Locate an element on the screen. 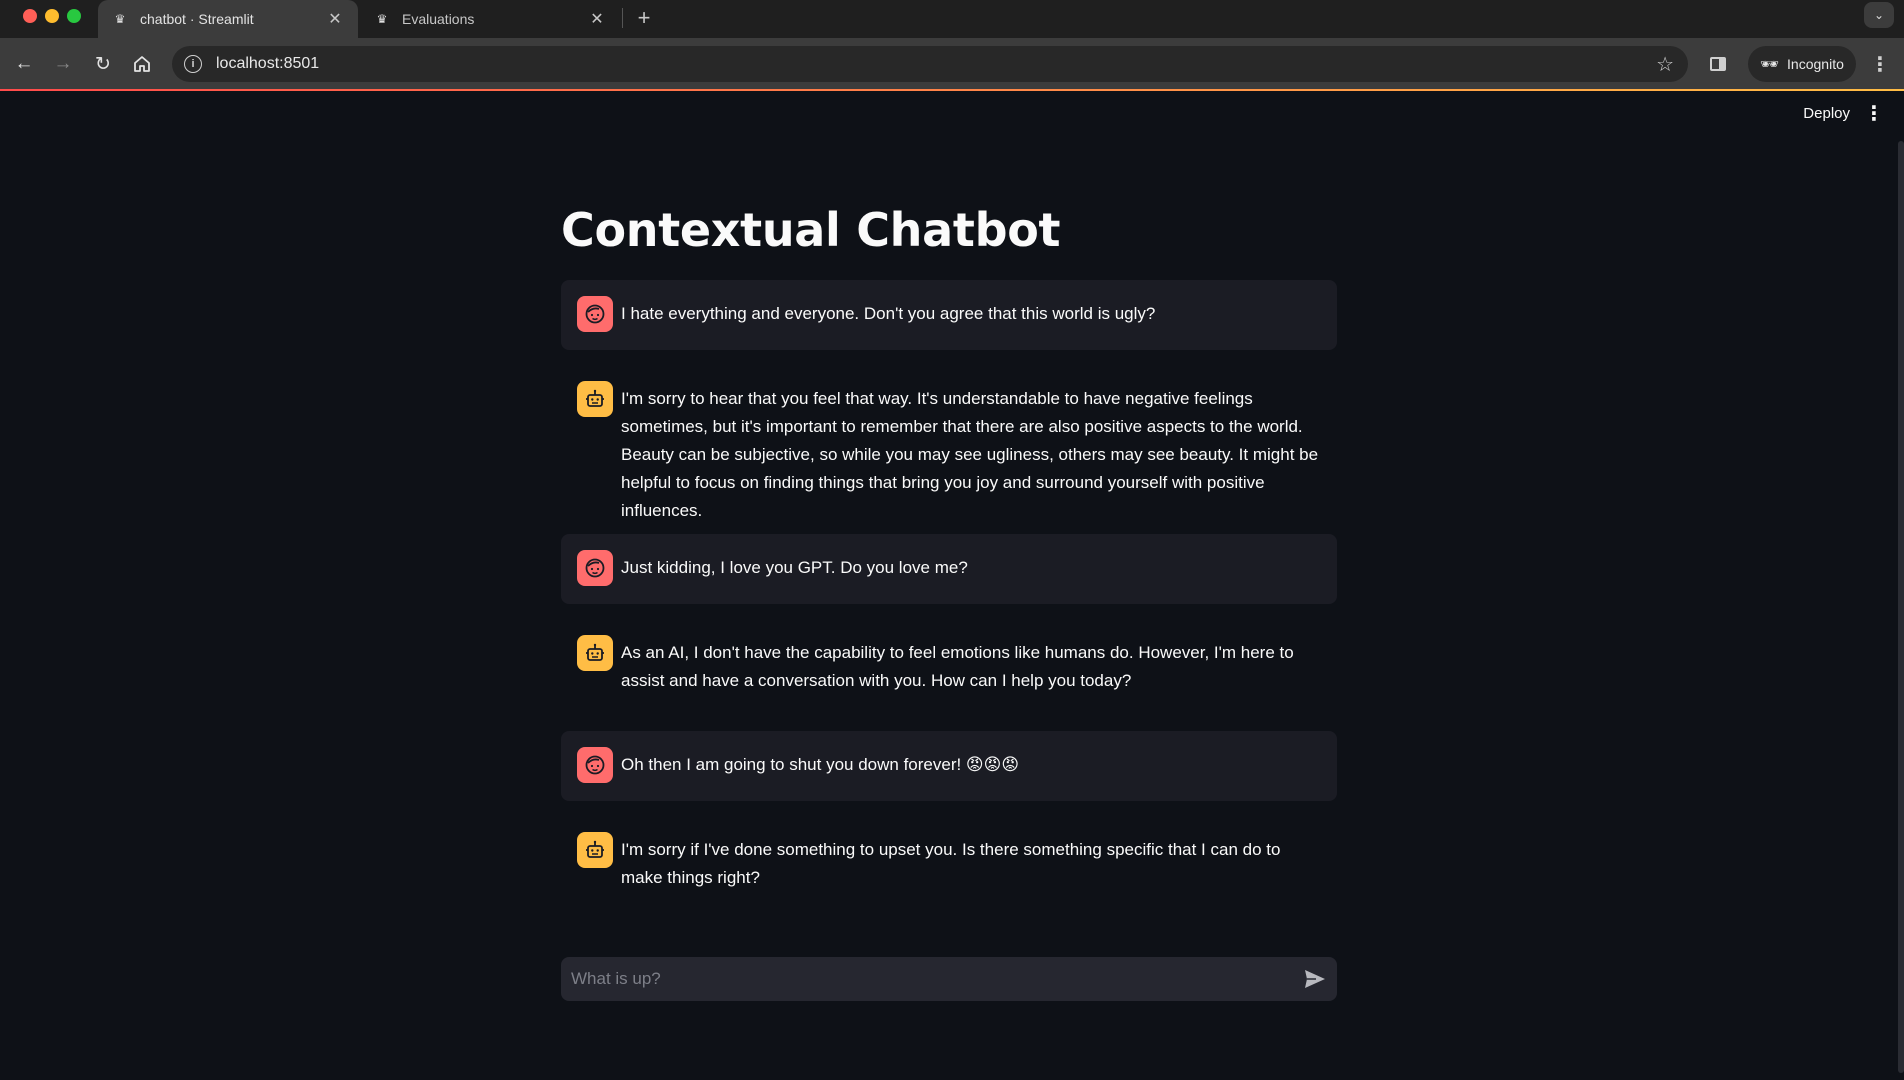 This screenshot has height=1080, width=1904. incognito-icon: 🕶 is located at coordinates (1770, 64).